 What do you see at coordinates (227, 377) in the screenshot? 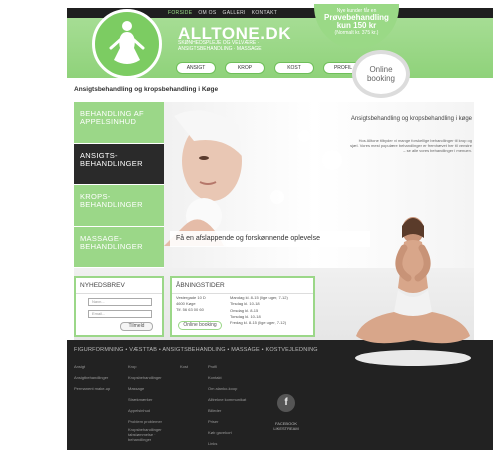
I see `footer-link: Kontakt` at bounding box center [227, 377].